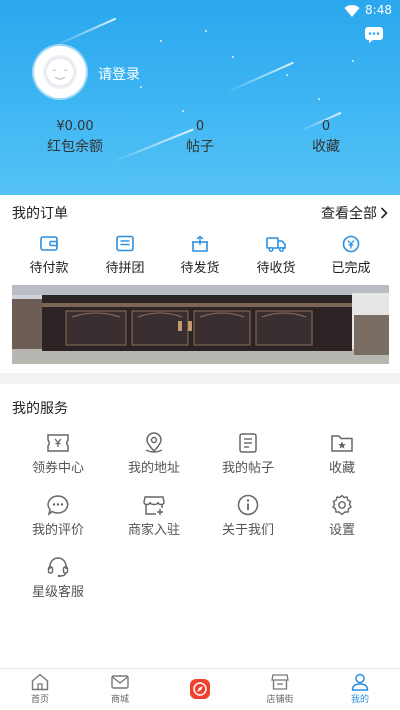  What do you see at coordinates (154, 454) in the screenshot?
I see `service-my-address: 我的地址` at bounding box center [154, 454].